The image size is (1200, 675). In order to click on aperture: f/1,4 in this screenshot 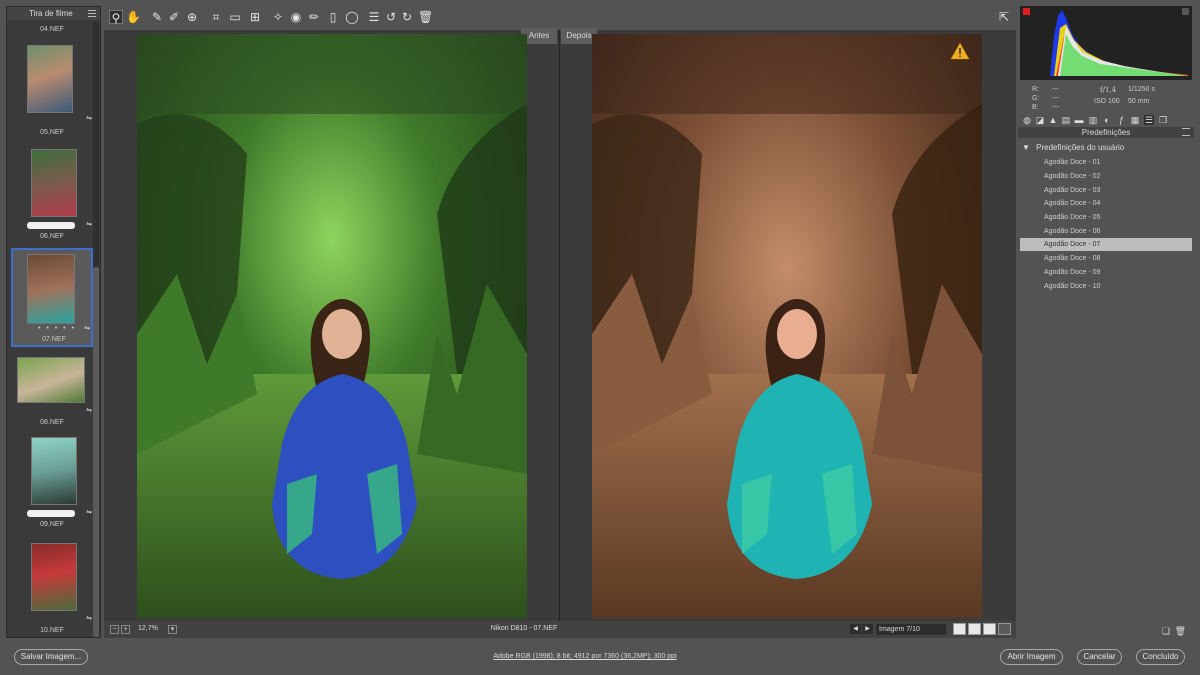, I will do `click(1108, 90)`.